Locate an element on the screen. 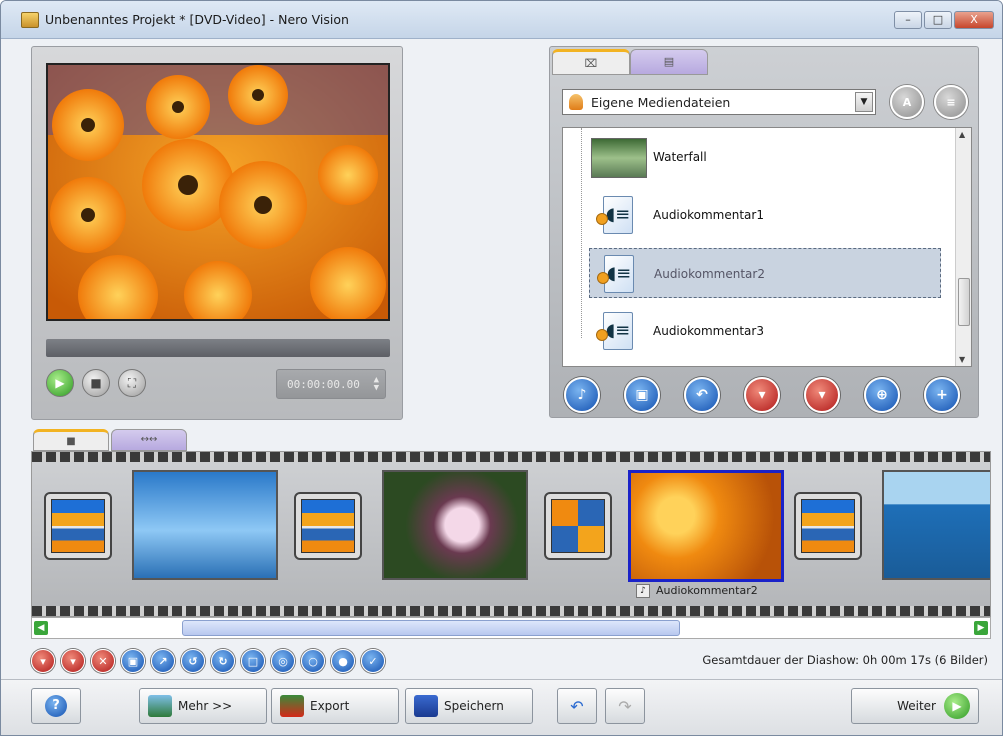 This screenshot has height=736, width=1003. list-item-label: Audiokommentar3 is located at coordinates (708, 331).